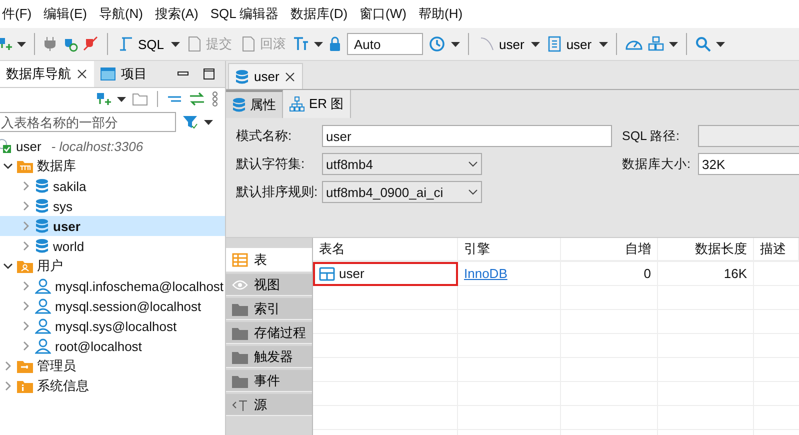 The height and width of the screenshot is (435, 799). I want to click on object-tab: 存储过程, so click(269, 333).